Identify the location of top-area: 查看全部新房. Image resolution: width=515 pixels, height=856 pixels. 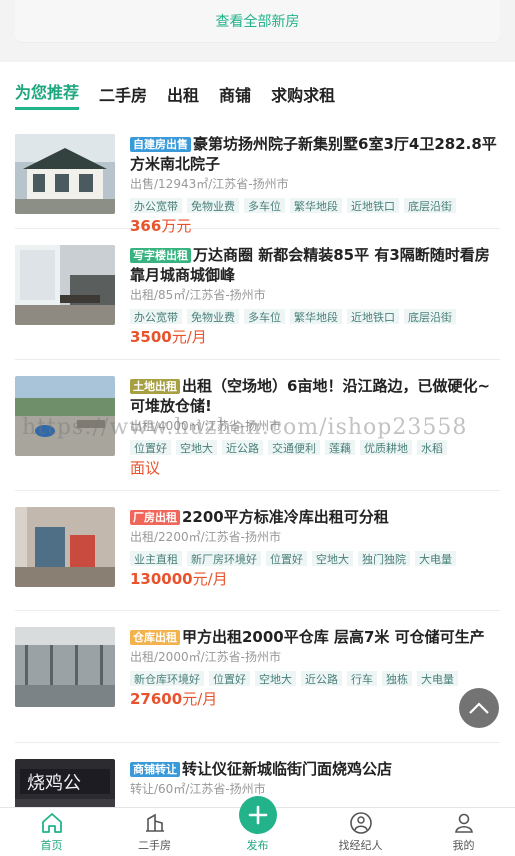
(257, 31).